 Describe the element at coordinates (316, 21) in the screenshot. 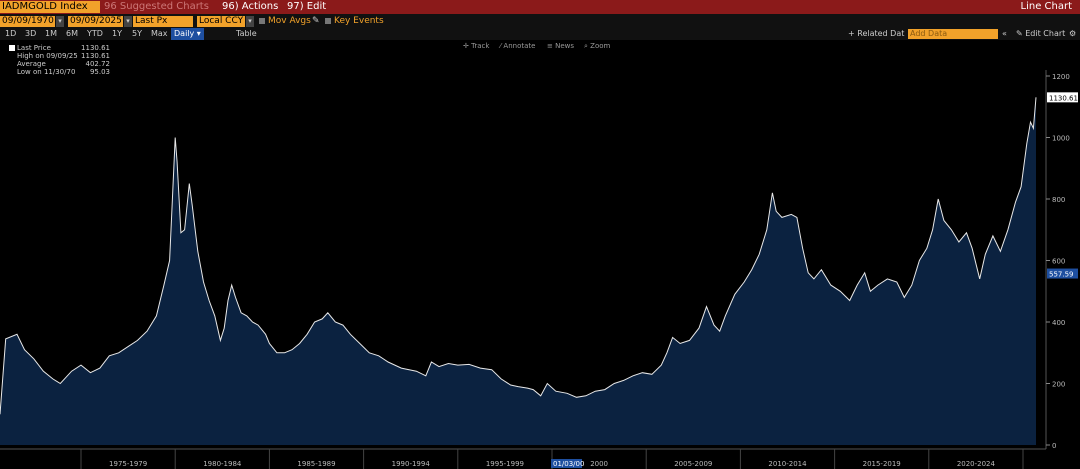

I see `pencil-icon: ✎` at that location.